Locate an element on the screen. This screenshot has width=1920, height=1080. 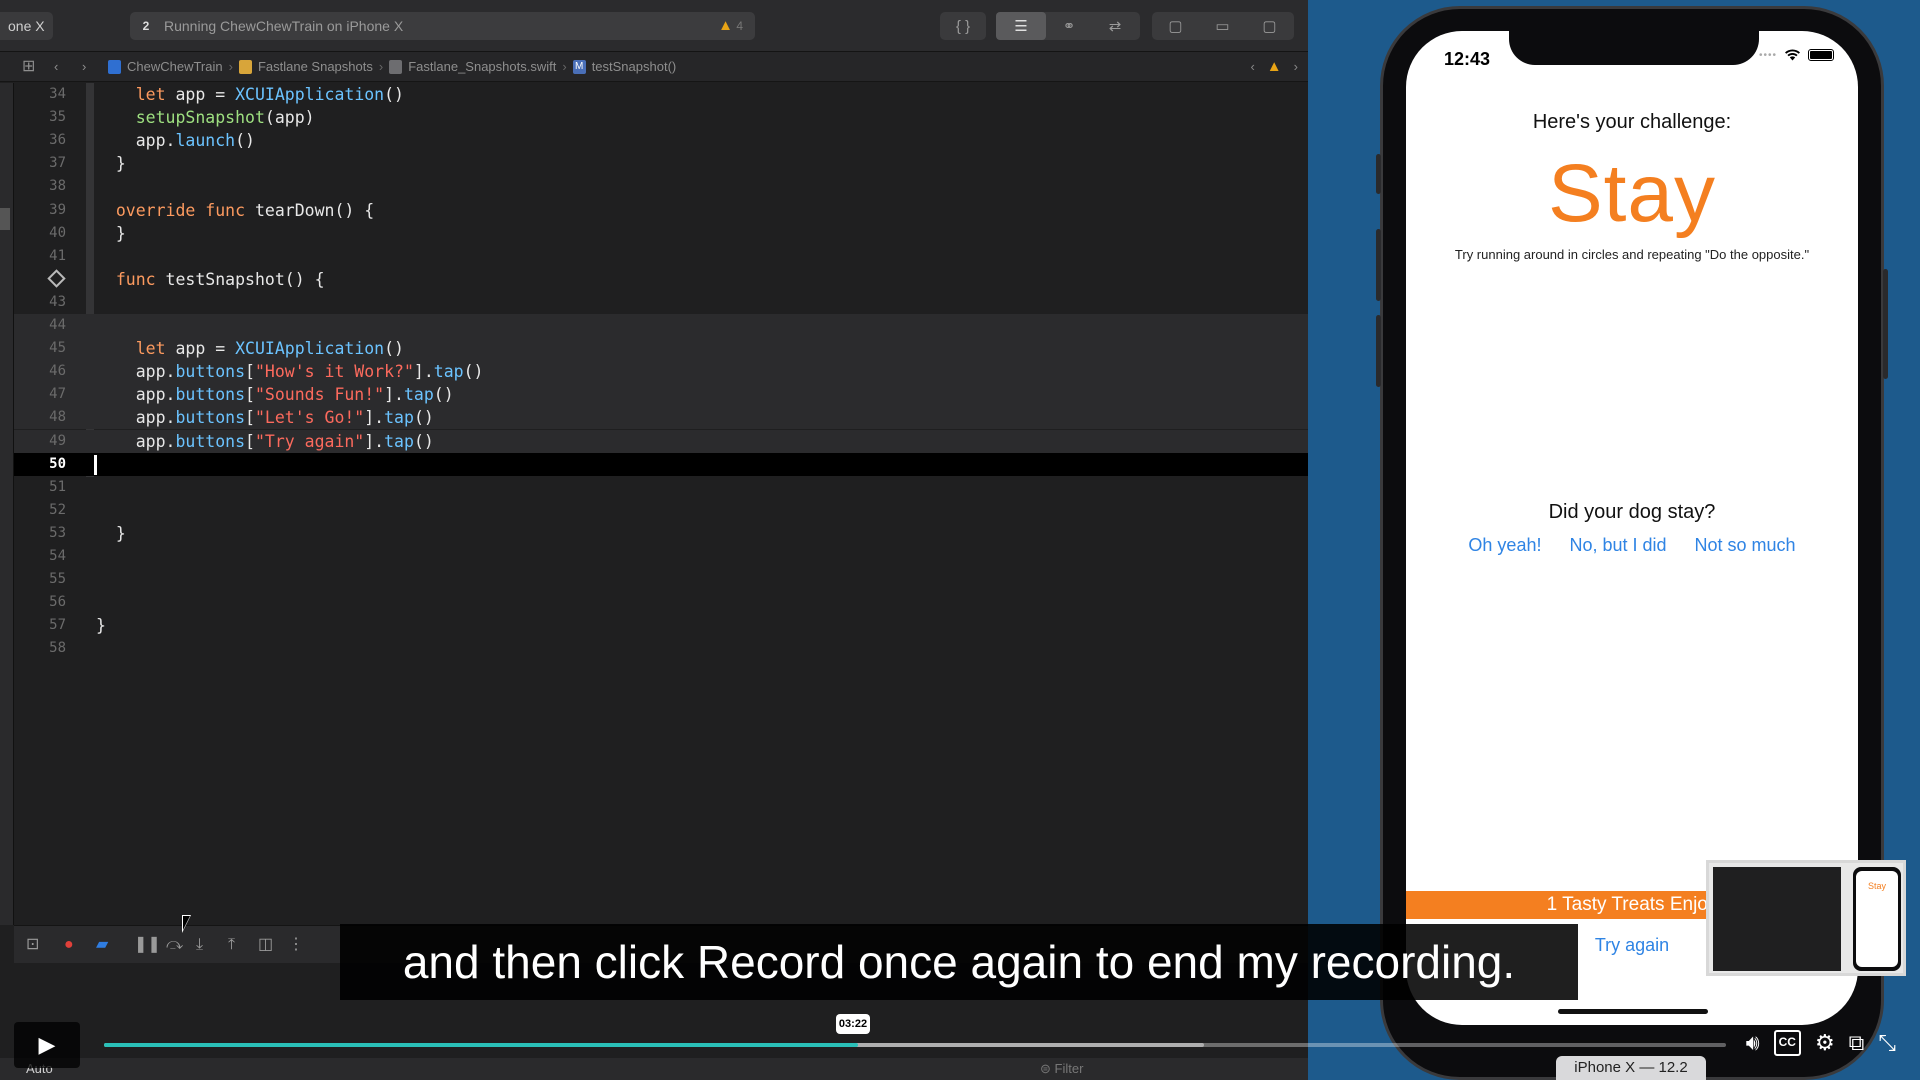
warning-indicator: ▲ 4 is located at coordinates (730, 26).